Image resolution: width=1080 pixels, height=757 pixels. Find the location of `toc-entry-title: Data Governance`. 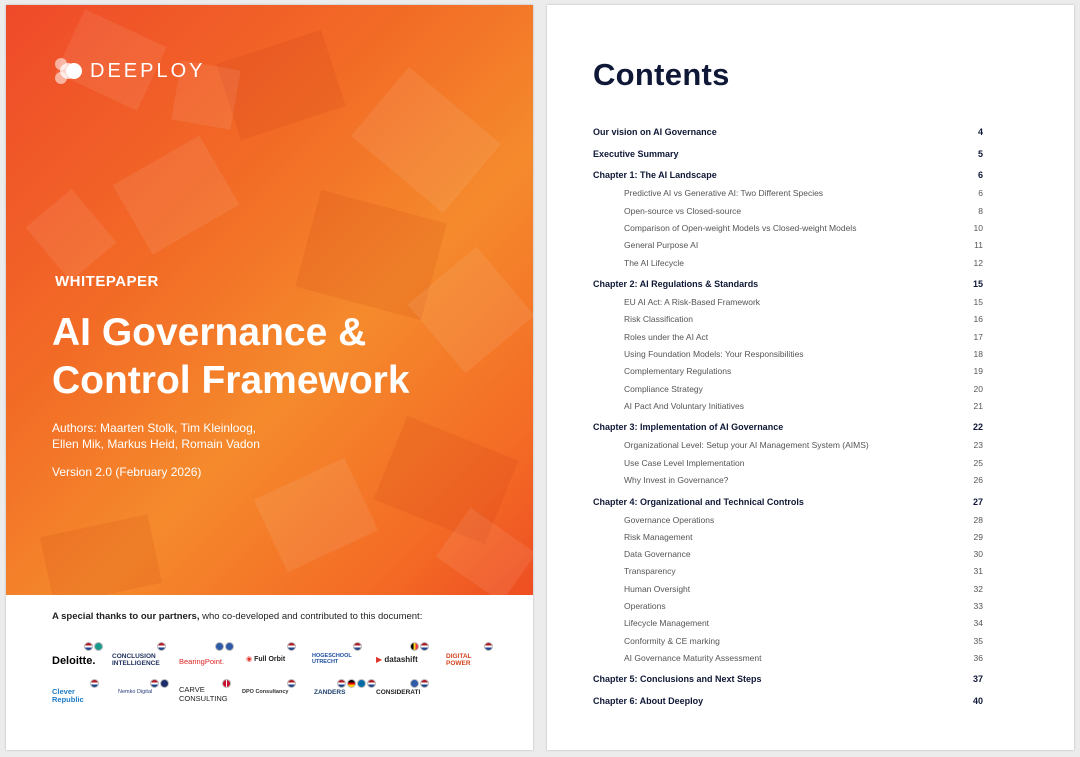

toc-entry-title: Data Governance is located at coordinates (657, 554).